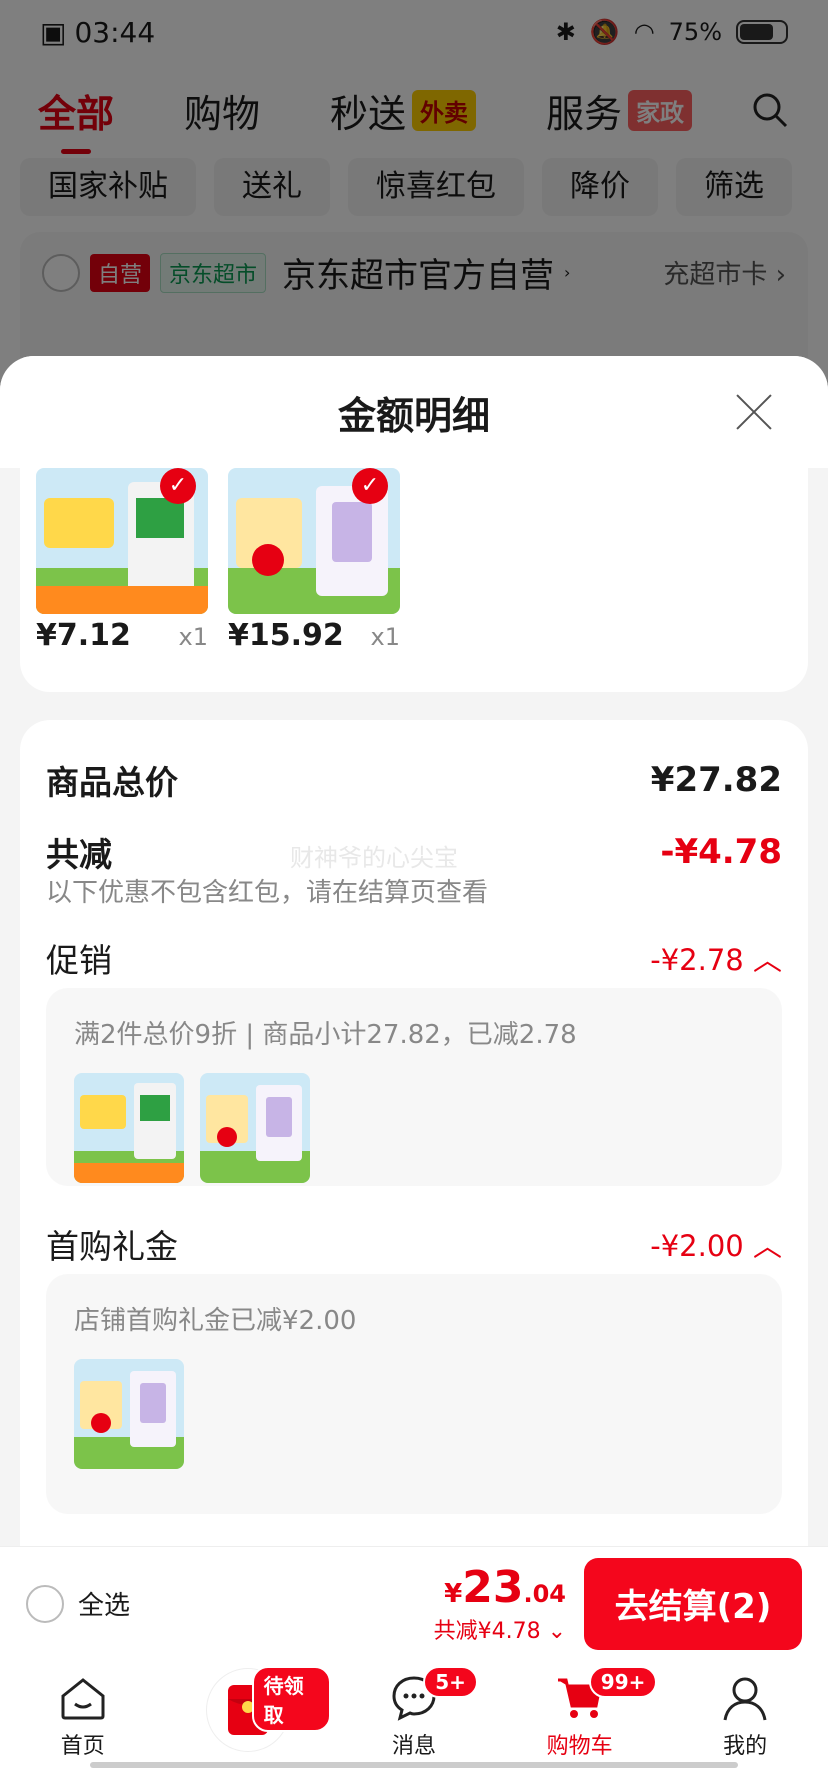 The width and height of the screenshot is (828, 1776). Describe the element at coordinates (500, 1629) in the screenshot. I see `saved-amount: 共减¥4.78 ⌄` at that location.